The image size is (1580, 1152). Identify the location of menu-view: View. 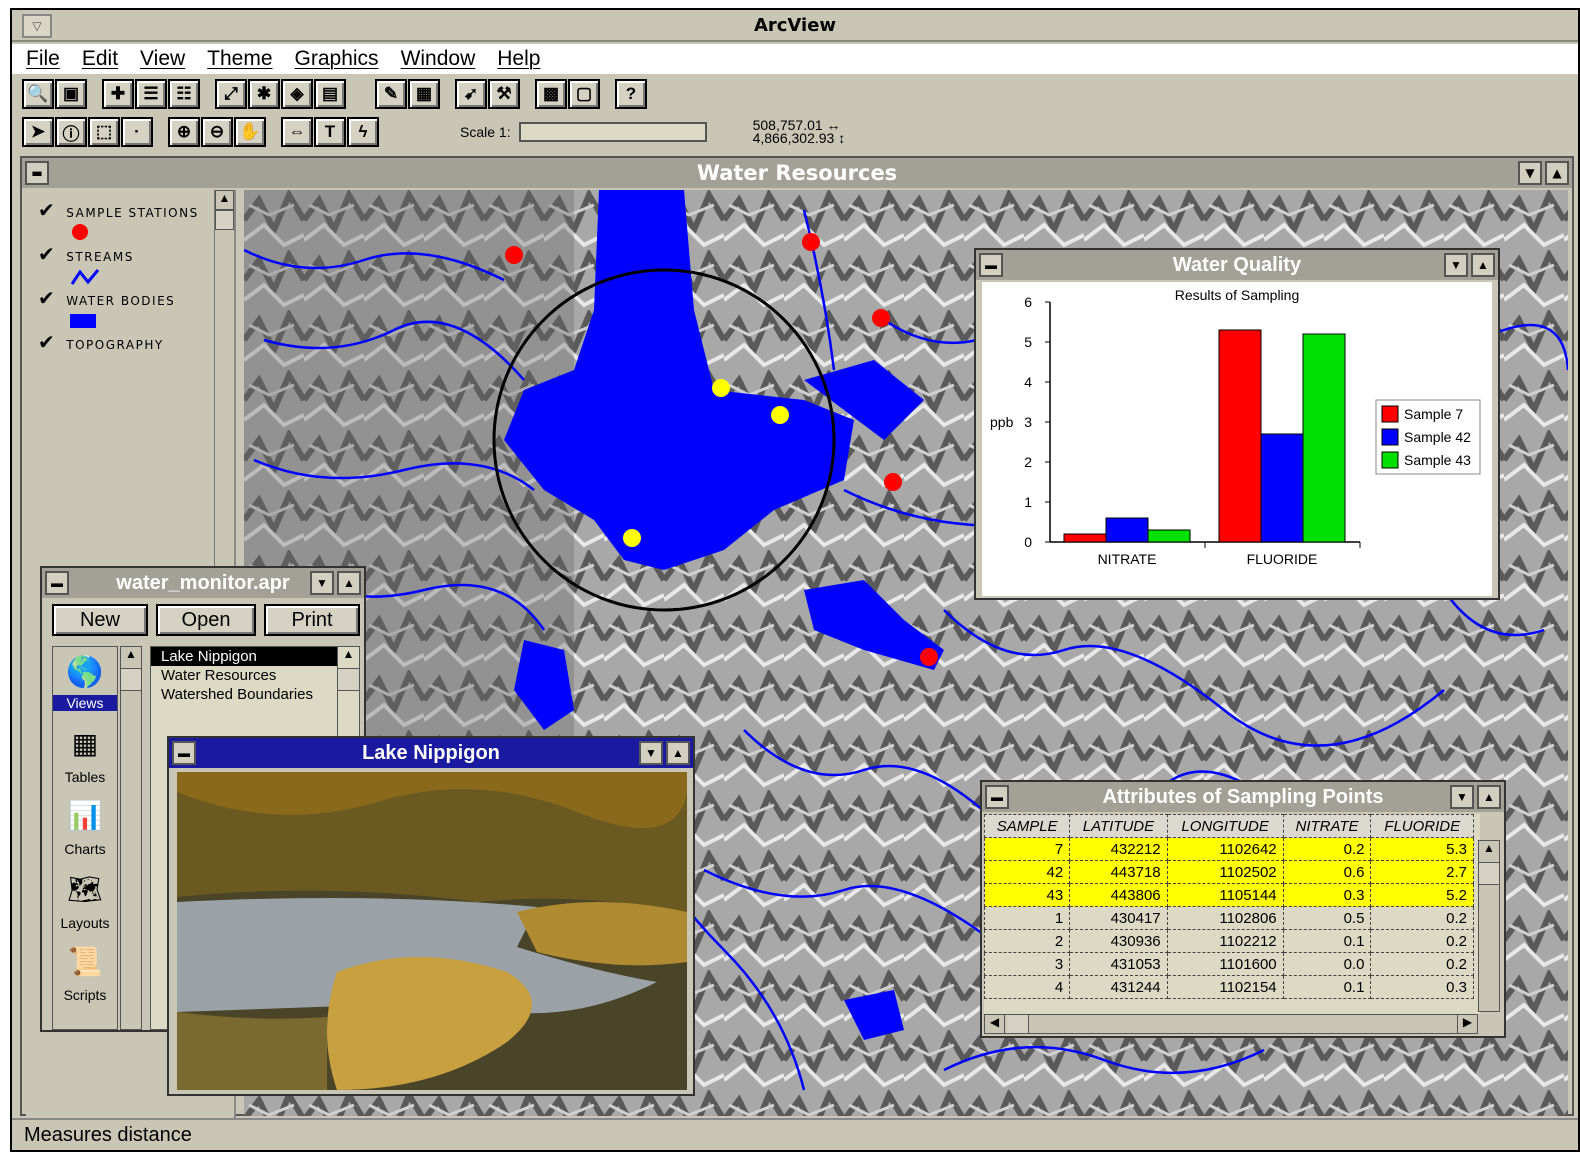
(162, 59).